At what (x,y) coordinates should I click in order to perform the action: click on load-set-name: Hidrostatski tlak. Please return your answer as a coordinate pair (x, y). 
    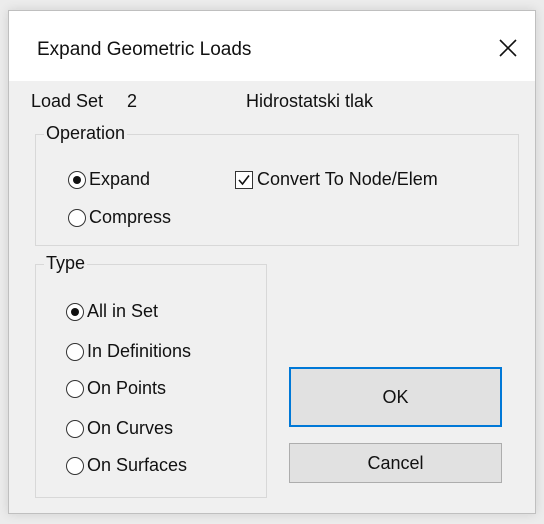
    Looking at the image, I should click on (310, 101).